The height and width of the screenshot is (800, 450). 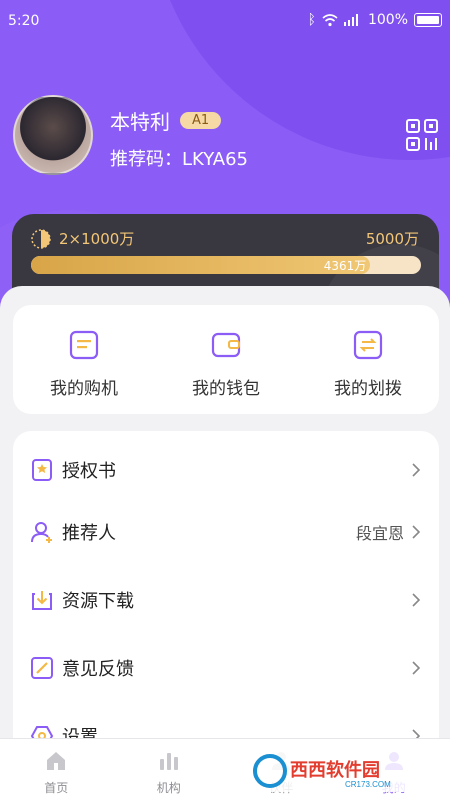 I want to click on tab-label: 首页, so click(x=56, y=788).